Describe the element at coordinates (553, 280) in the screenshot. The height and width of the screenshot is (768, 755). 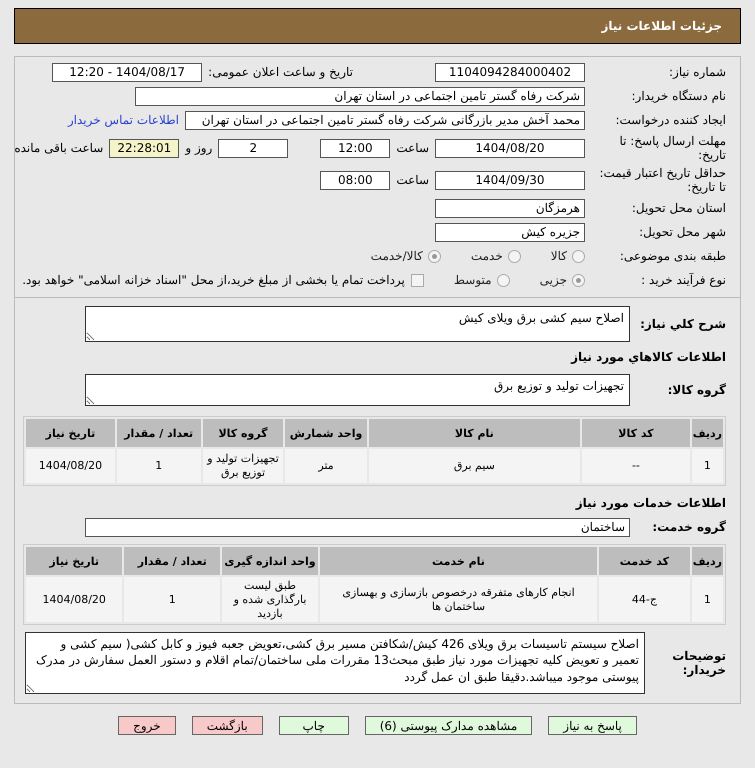
I see `option-label: جزیی` at that location.